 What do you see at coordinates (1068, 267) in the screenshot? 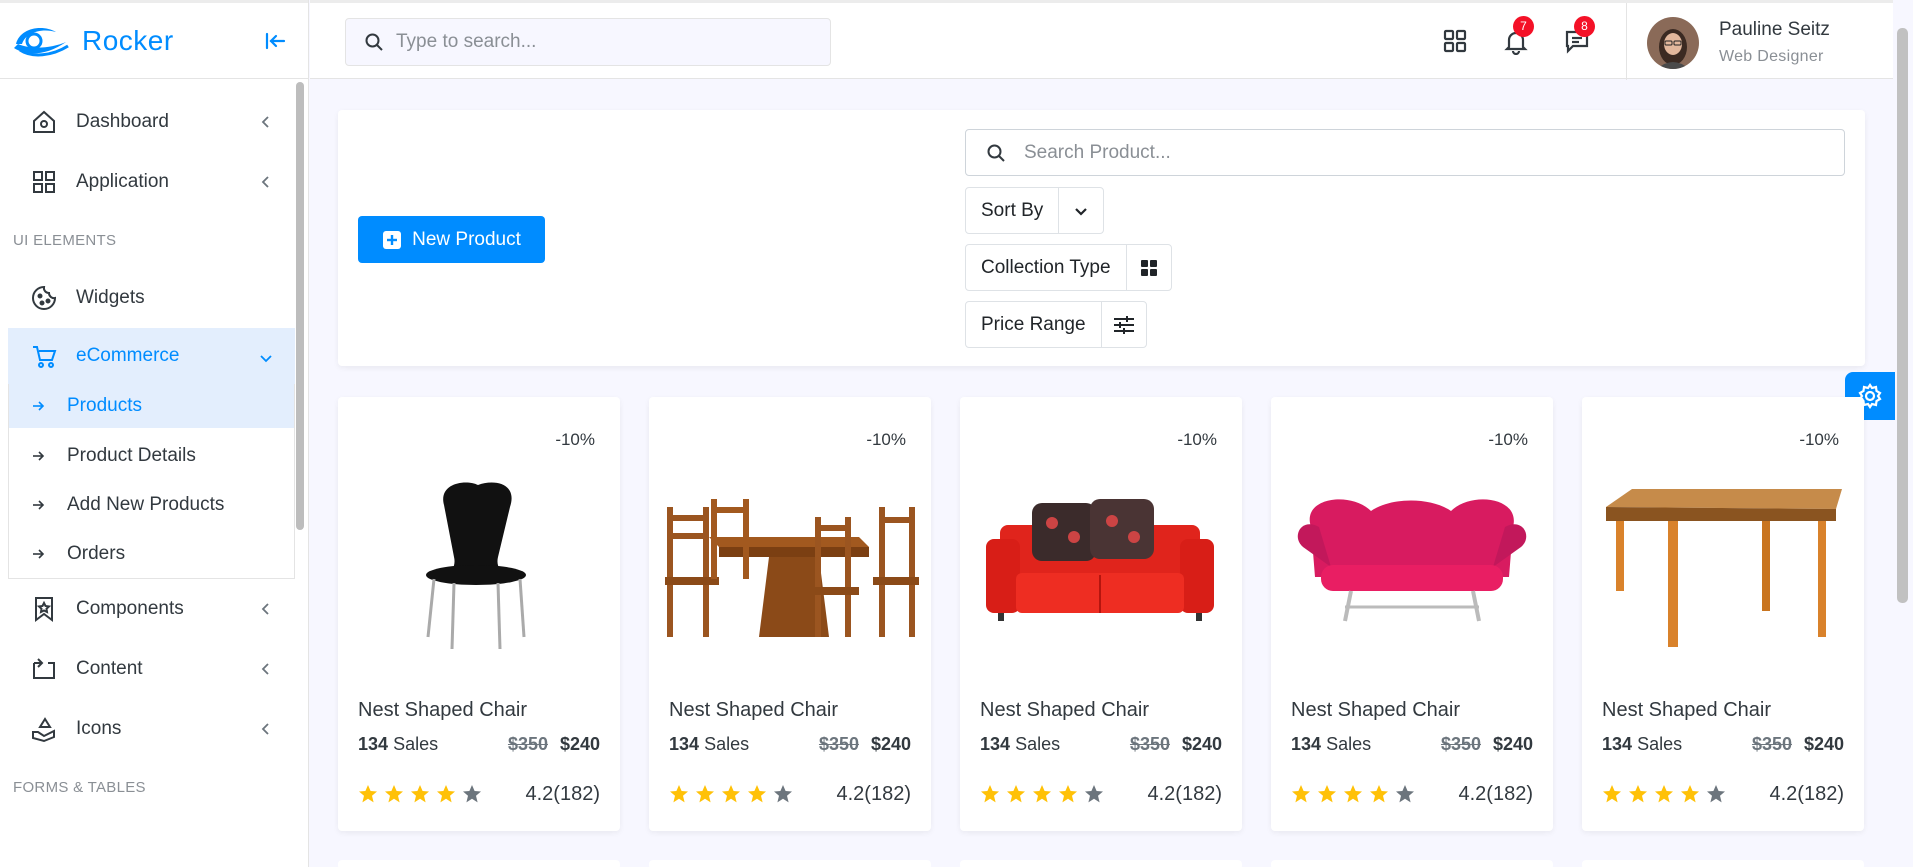
I see `collection-type-dropdown: Collection Type` at bounding box center [1068, 267].